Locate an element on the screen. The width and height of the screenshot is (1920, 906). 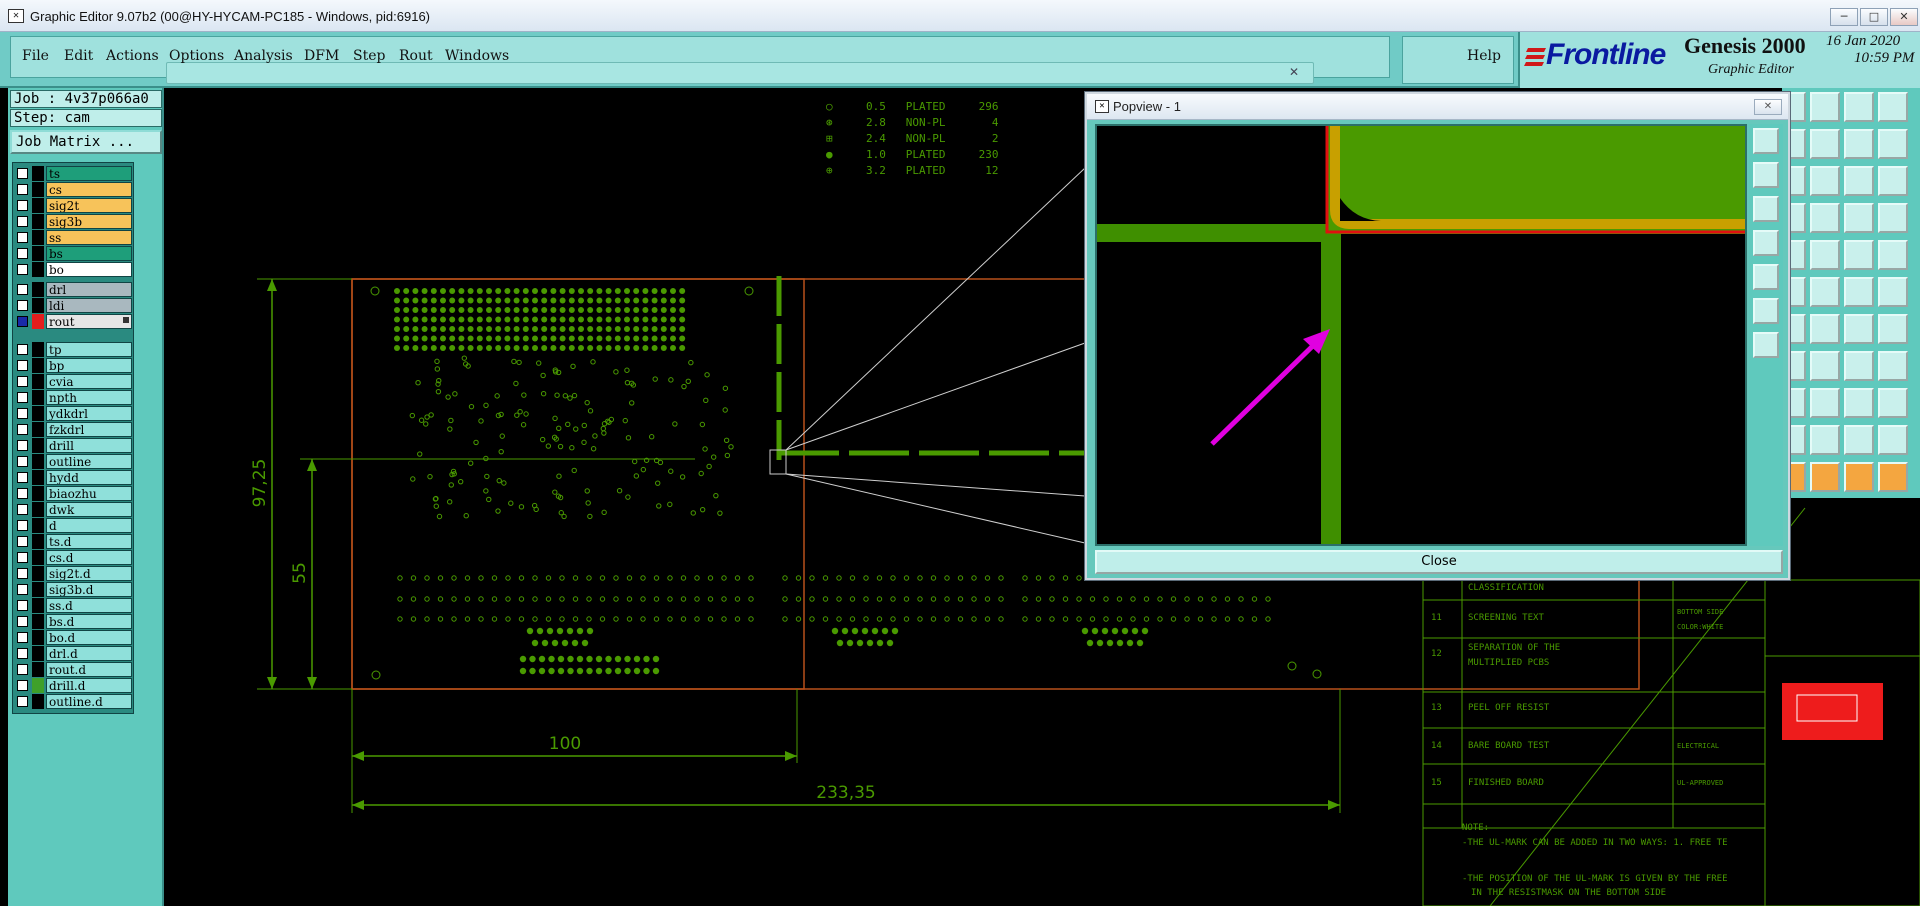
layer-row-sig2t-d: sig2t.d is located at coordinates (73, 573).